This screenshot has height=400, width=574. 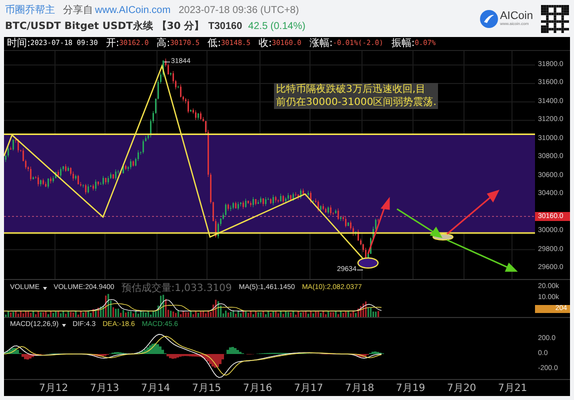 I want to click on ohlc-label: 开:, so click(x=113, y=44).